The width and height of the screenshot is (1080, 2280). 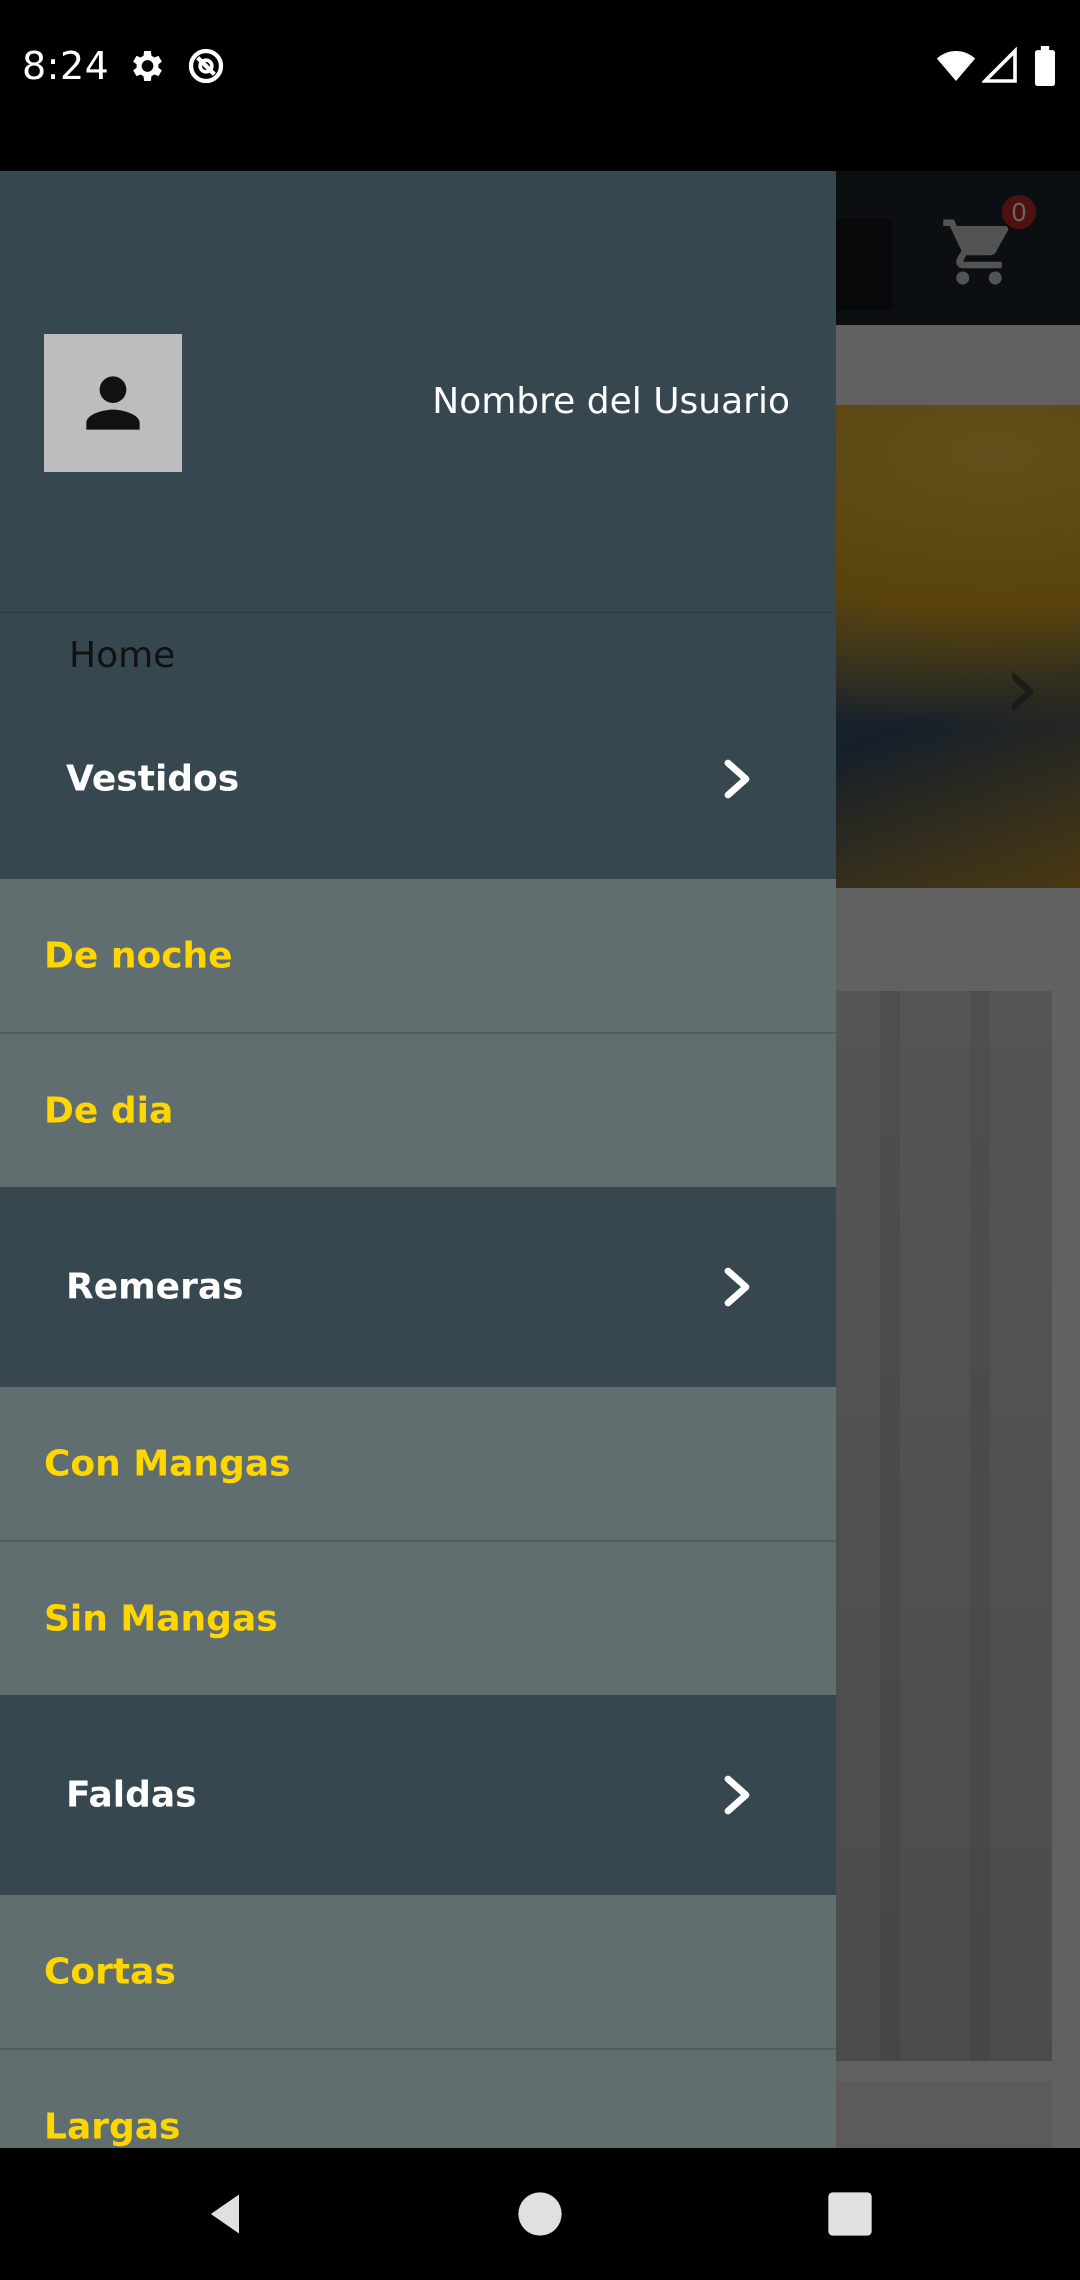 What do you see at coordinates (999, 64) in the screenshot?
I see `signal-icon` at bounding box center [999, 64].